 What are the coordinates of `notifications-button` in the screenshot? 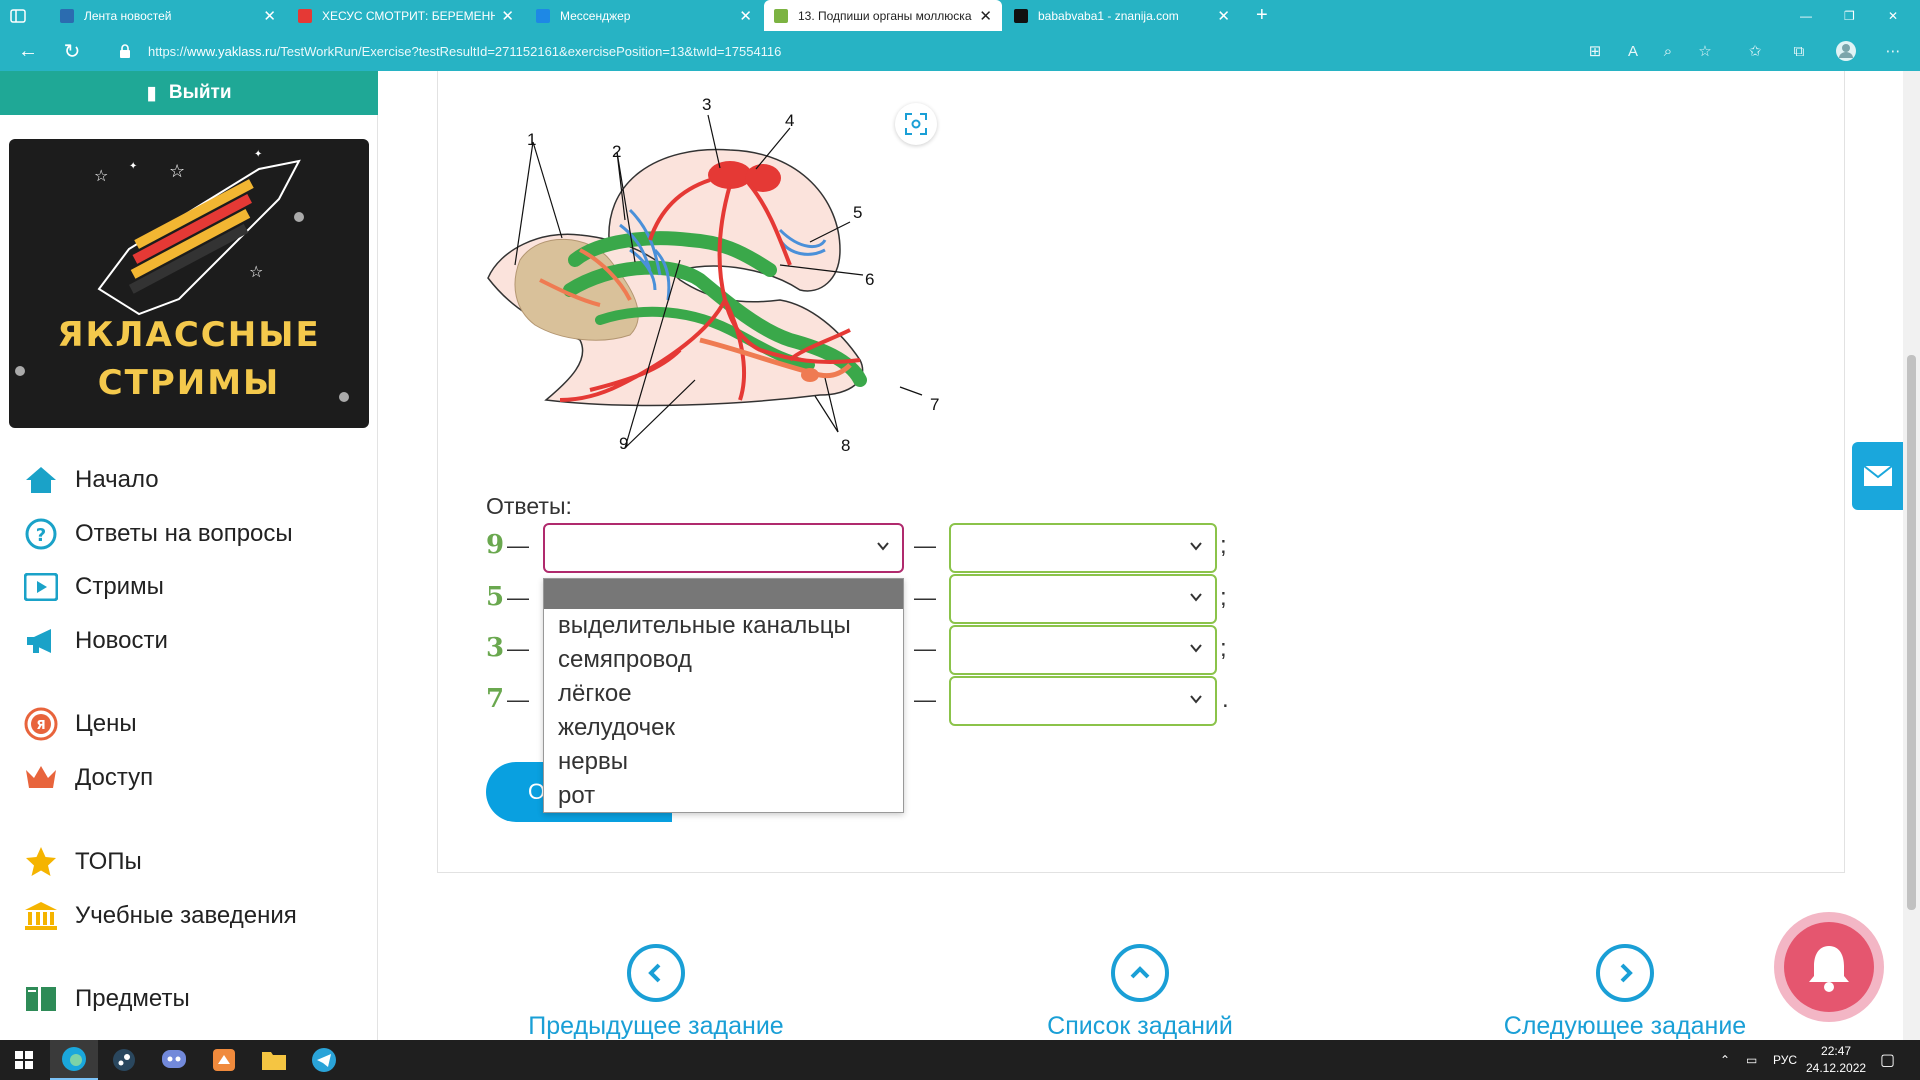 It's located at (1829, 967).